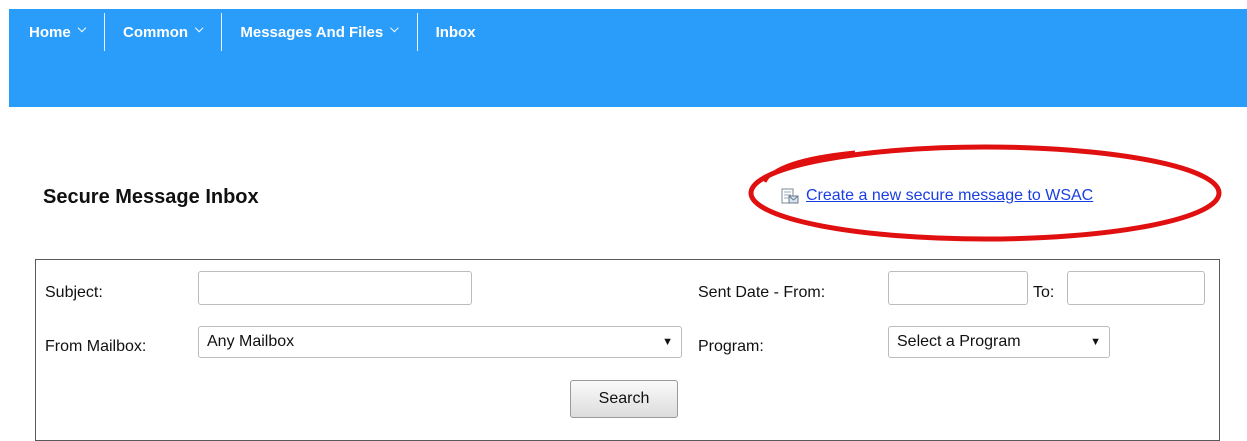 This screenshot has width=1247, height=441. Describe the element at coordinates (731, 346) in the screenshot. I see `program-label: Program:` at that location.